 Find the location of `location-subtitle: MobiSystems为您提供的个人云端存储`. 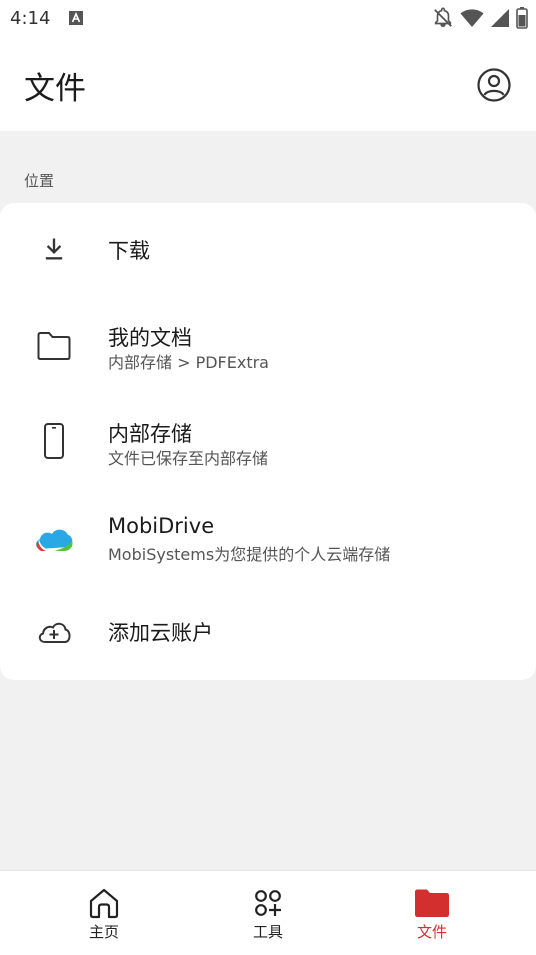

location-subtitle: MobiSystems为您提供的个人云端存储 is located at coordinates (249, 554).